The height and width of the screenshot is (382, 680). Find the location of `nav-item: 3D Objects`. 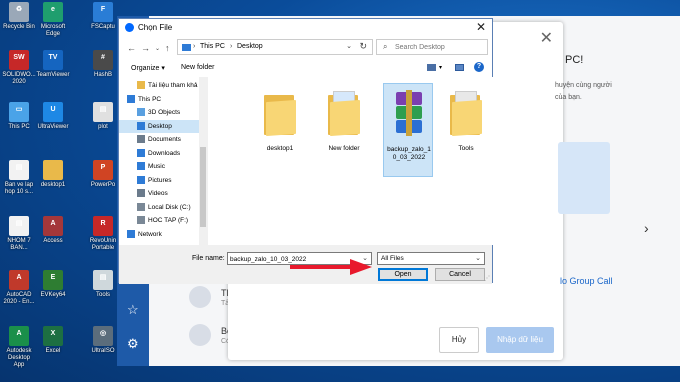

nav-item: 3D Objects is located at coordinates (163, 112).